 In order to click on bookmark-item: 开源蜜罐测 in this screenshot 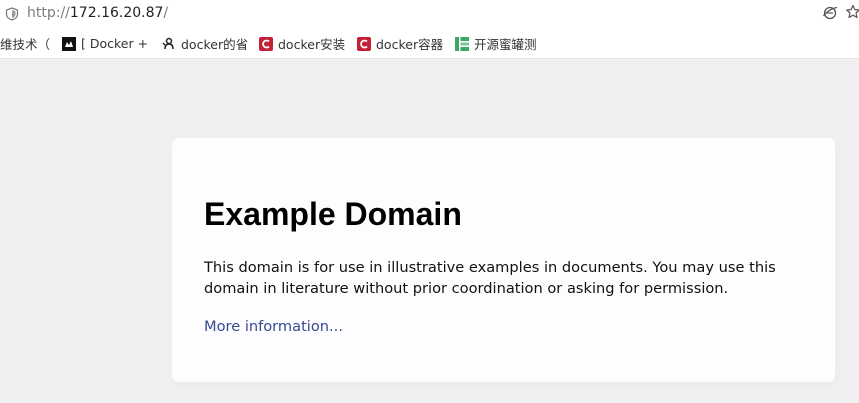, I will do `click(497, 43)`.